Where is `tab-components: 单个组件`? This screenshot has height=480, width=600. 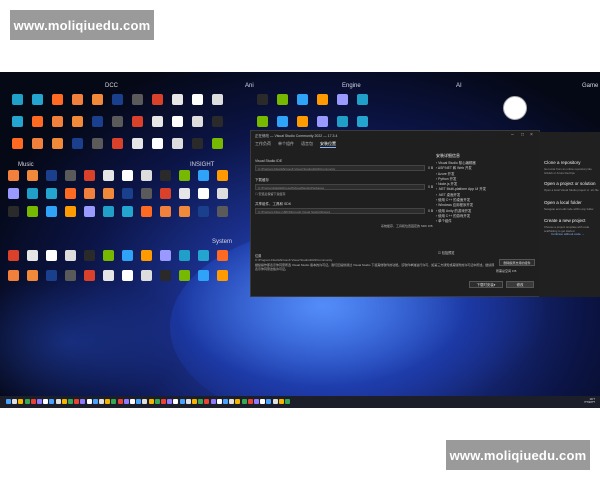 tab-components: 单个组件 is located at coordinates (286, 144).